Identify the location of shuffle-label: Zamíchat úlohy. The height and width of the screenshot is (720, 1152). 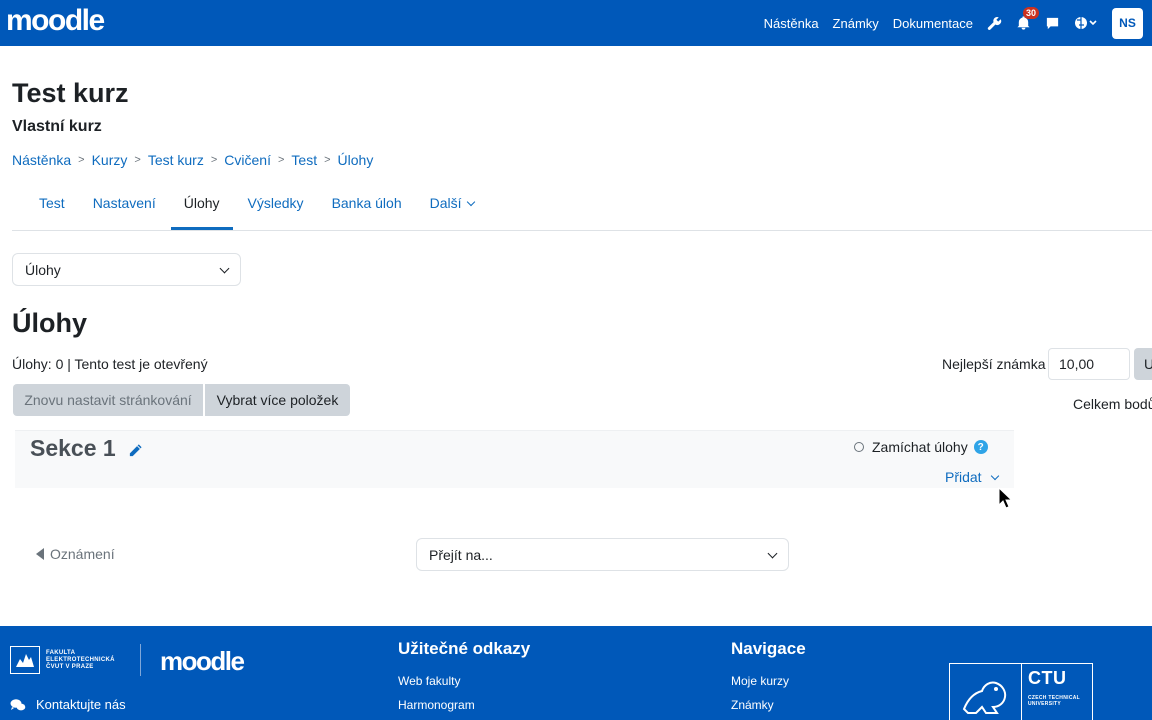
(920, 447).